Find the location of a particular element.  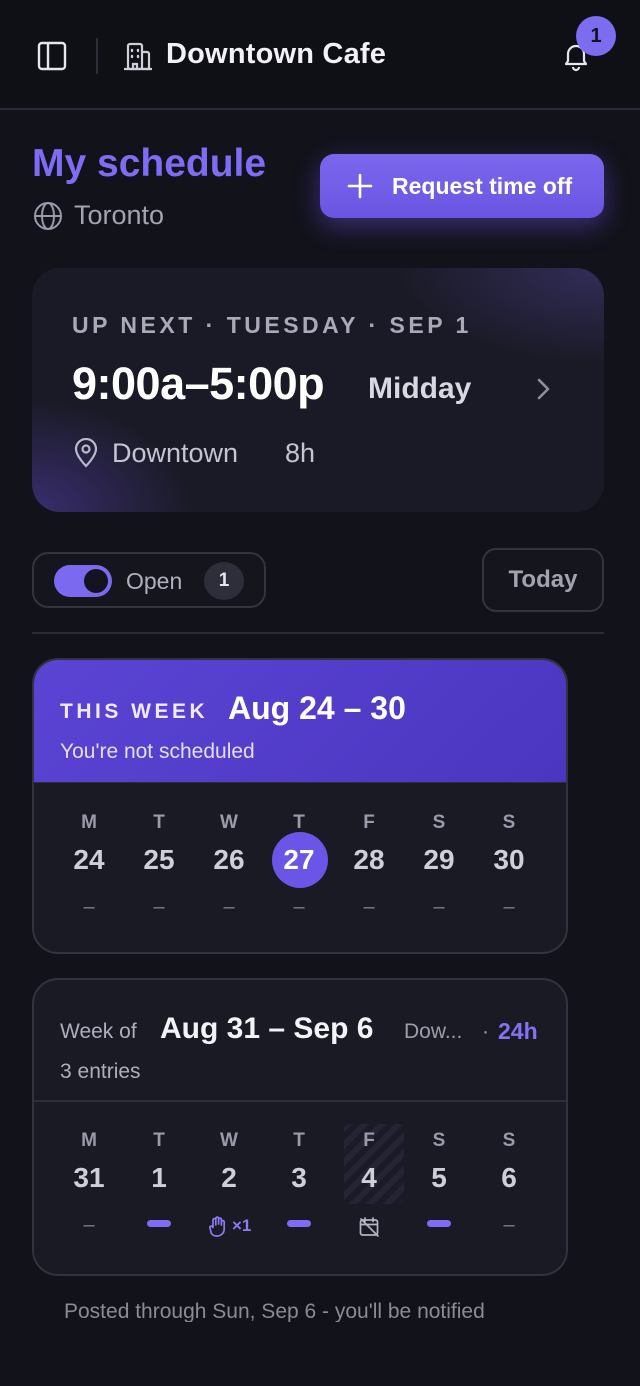

day-cell: T 25 – is located at coordinates (159, 871).